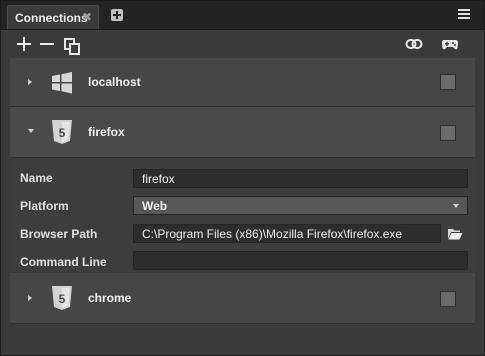 This screenshot has width=485, height=356. Describe the element at coordinates (62, 83) in the screenshot. I see `windows-icon` at that location.